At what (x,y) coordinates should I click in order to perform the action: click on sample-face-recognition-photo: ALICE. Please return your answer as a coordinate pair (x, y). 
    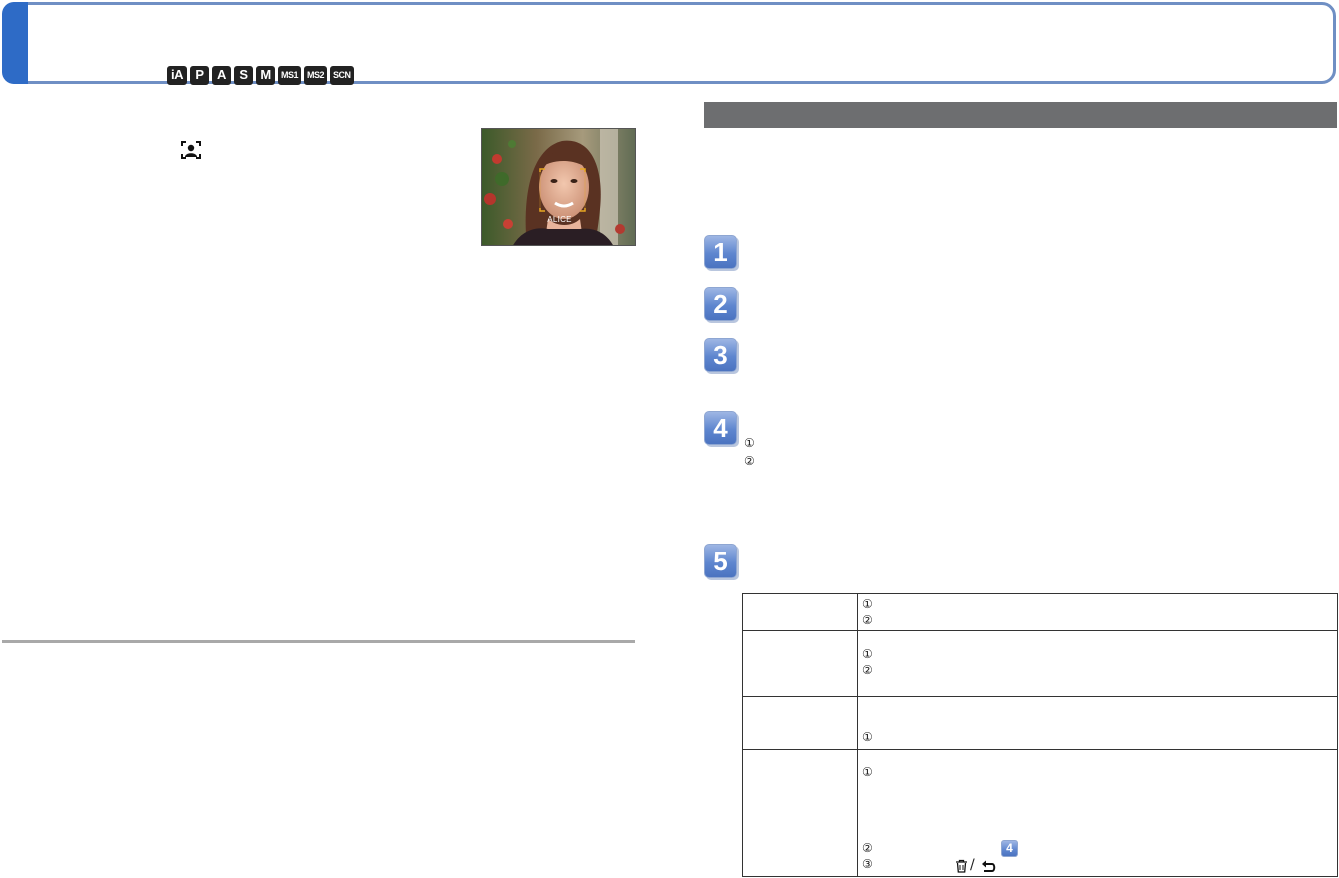
    Looking at the image, I should click on (558, 187).